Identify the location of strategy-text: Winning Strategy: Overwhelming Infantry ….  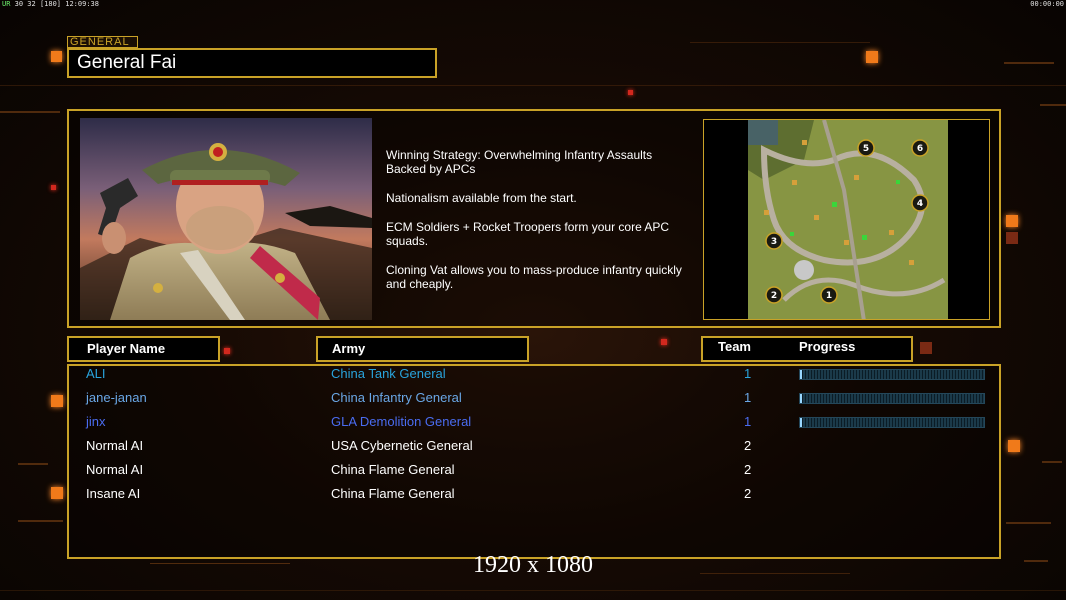
(546, 227).